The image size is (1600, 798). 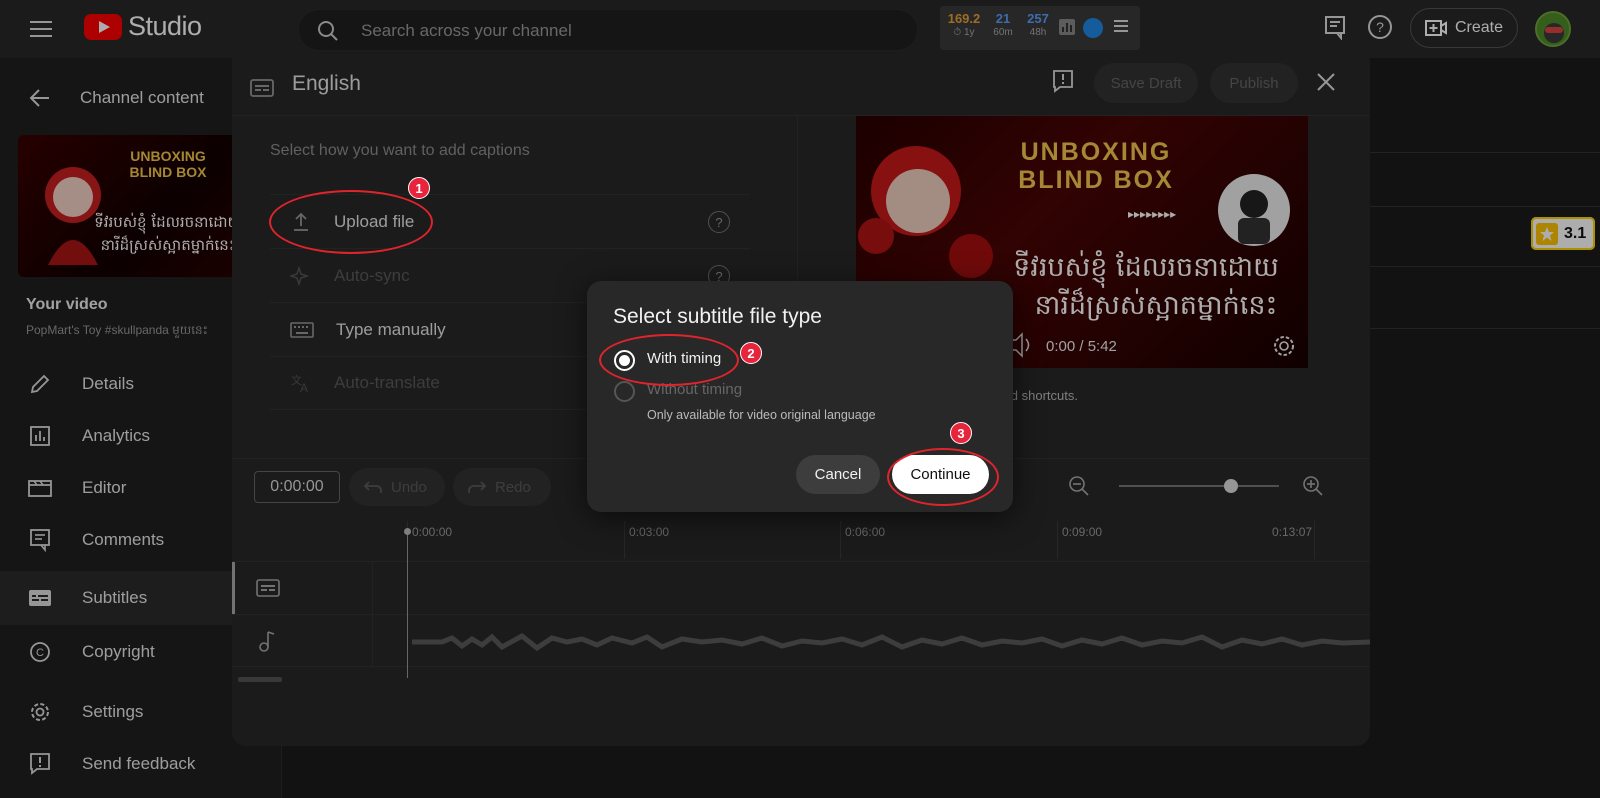 I want to click on continue-button: Continue, so click(x=940, y=474).